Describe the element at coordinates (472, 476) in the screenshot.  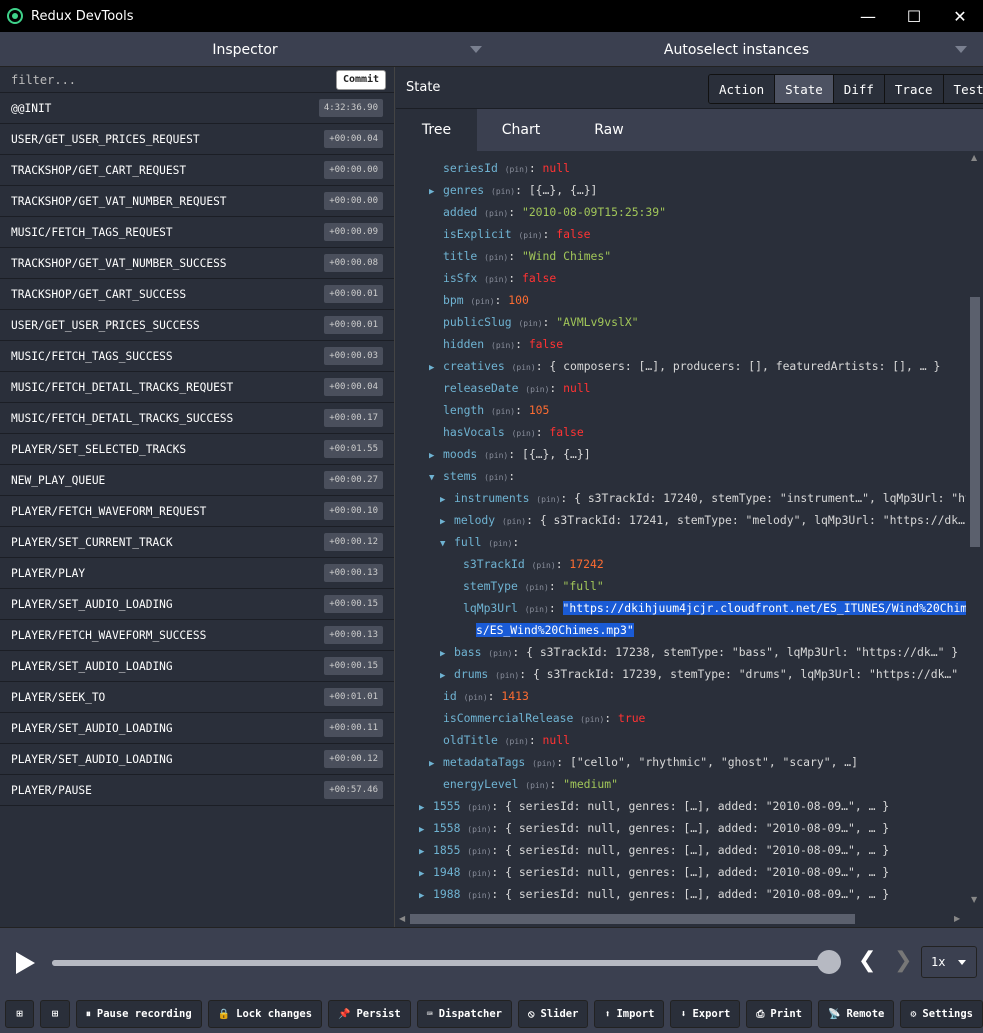
I see `tree-node: ▼ stems (pin):` at that location.